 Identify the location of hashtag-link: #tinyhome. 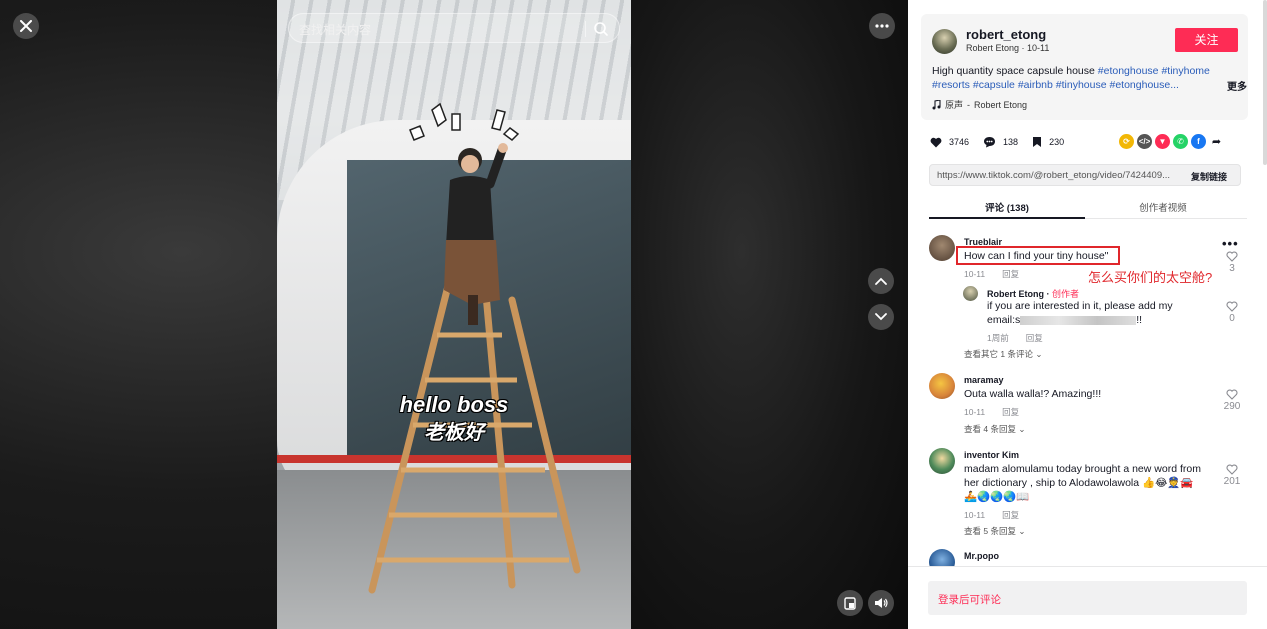
(1185, 71).